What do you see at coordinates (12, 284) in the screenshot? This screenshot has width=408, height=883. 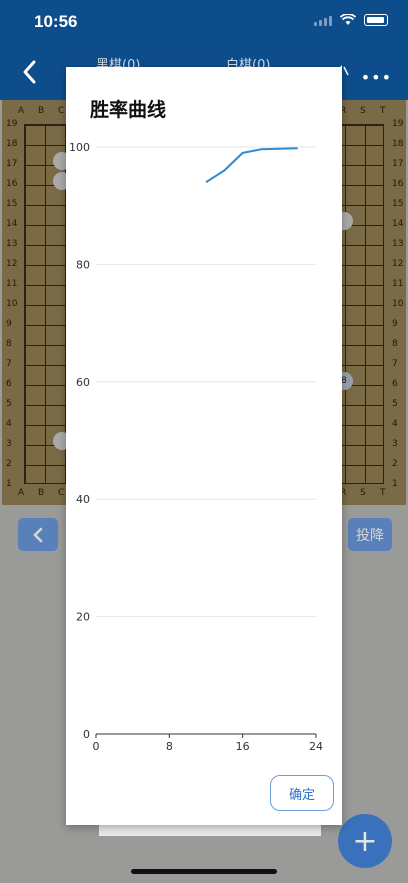 I see `row-label-11-left: 11` at bounding box center [12, 284].